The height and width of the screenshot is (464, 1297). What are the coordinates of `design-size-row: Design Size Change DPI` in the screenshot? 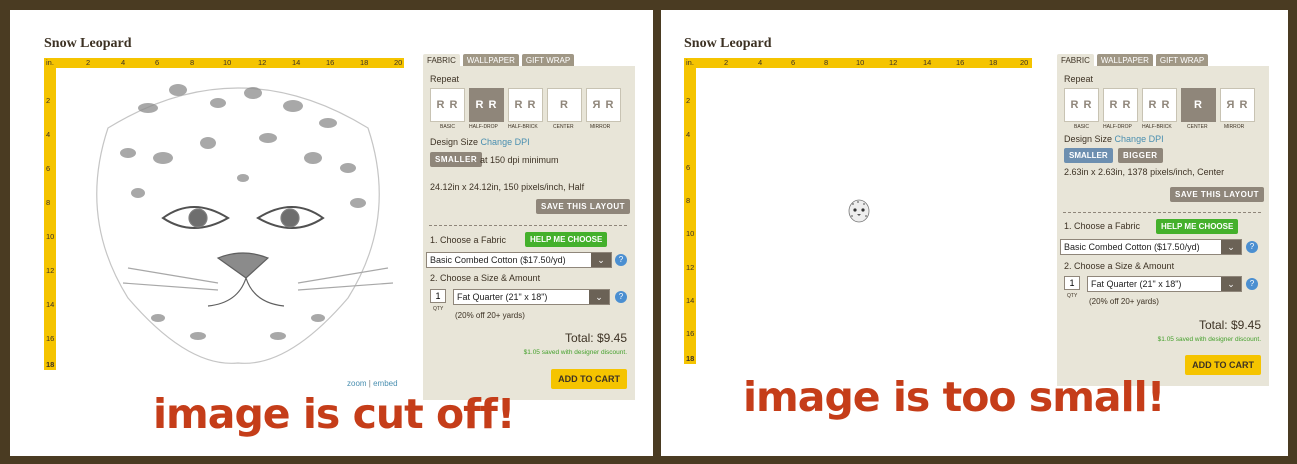 It's located at (1114, 139).